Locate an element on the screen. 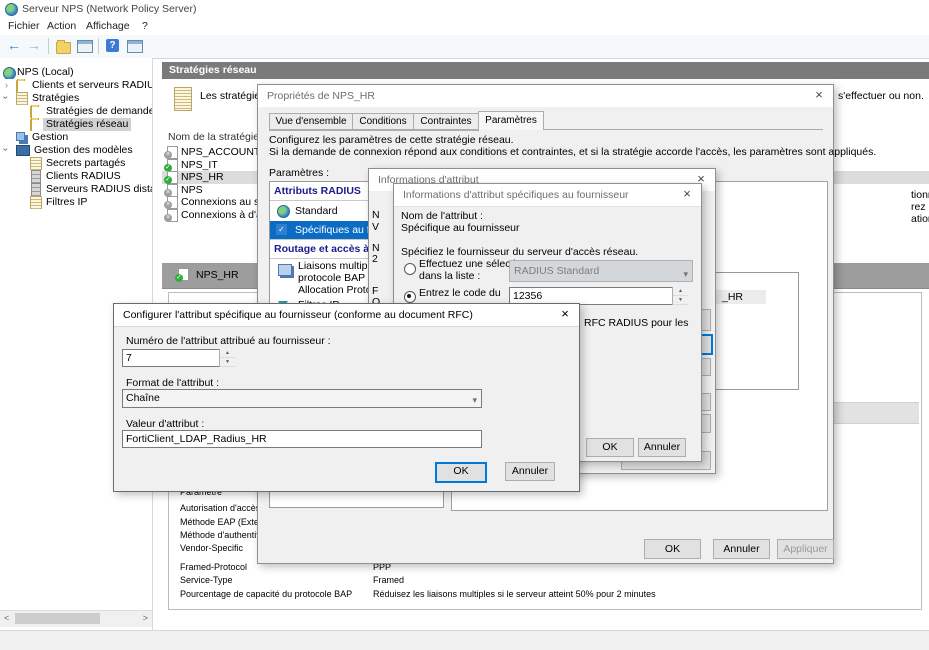 Image resolution: width=929 pixels, height=650 pixels. tree-label: Serveurs RADIUS distan is located at coordinates (99, 189).